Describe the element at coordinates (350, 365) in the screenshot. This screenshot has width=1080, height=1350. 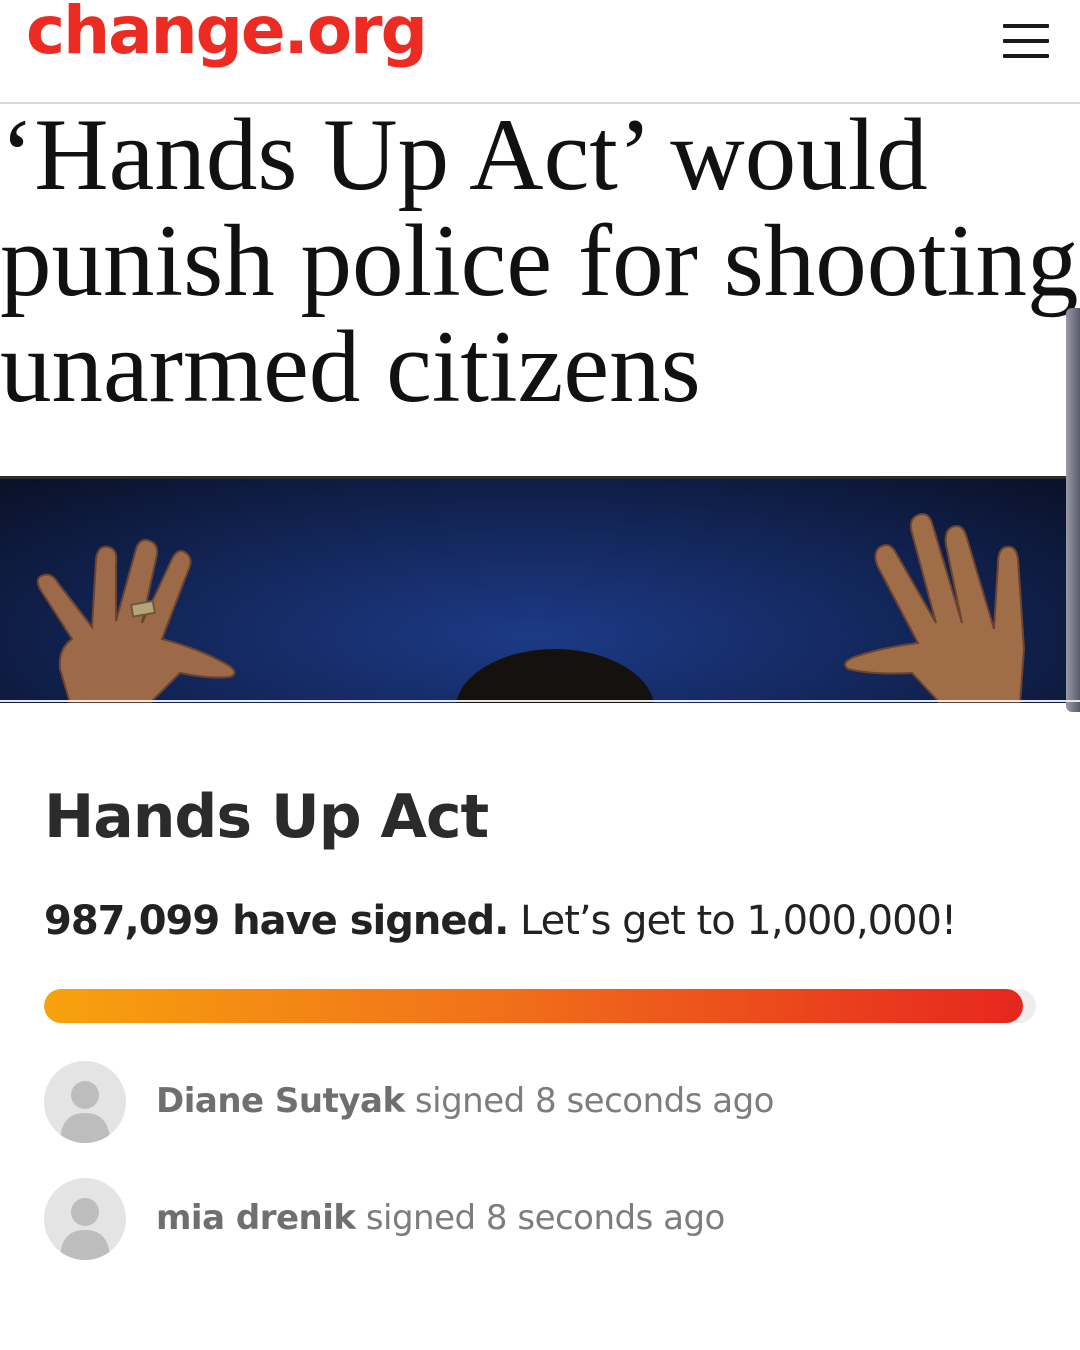
I see `headline-line: unarmed citizens` at that location.